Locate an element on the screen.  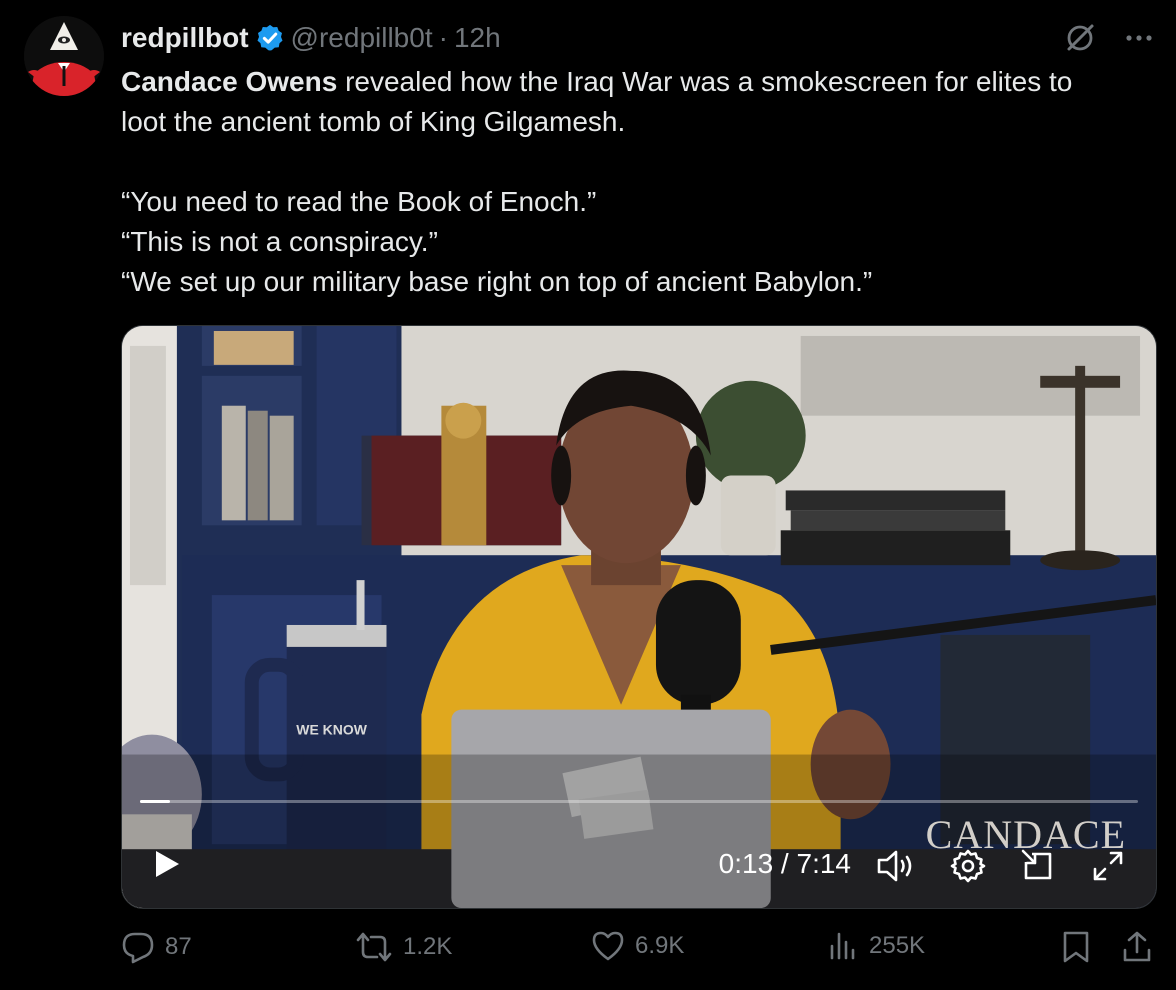
repost-icon is located at coordinates (374, 947).